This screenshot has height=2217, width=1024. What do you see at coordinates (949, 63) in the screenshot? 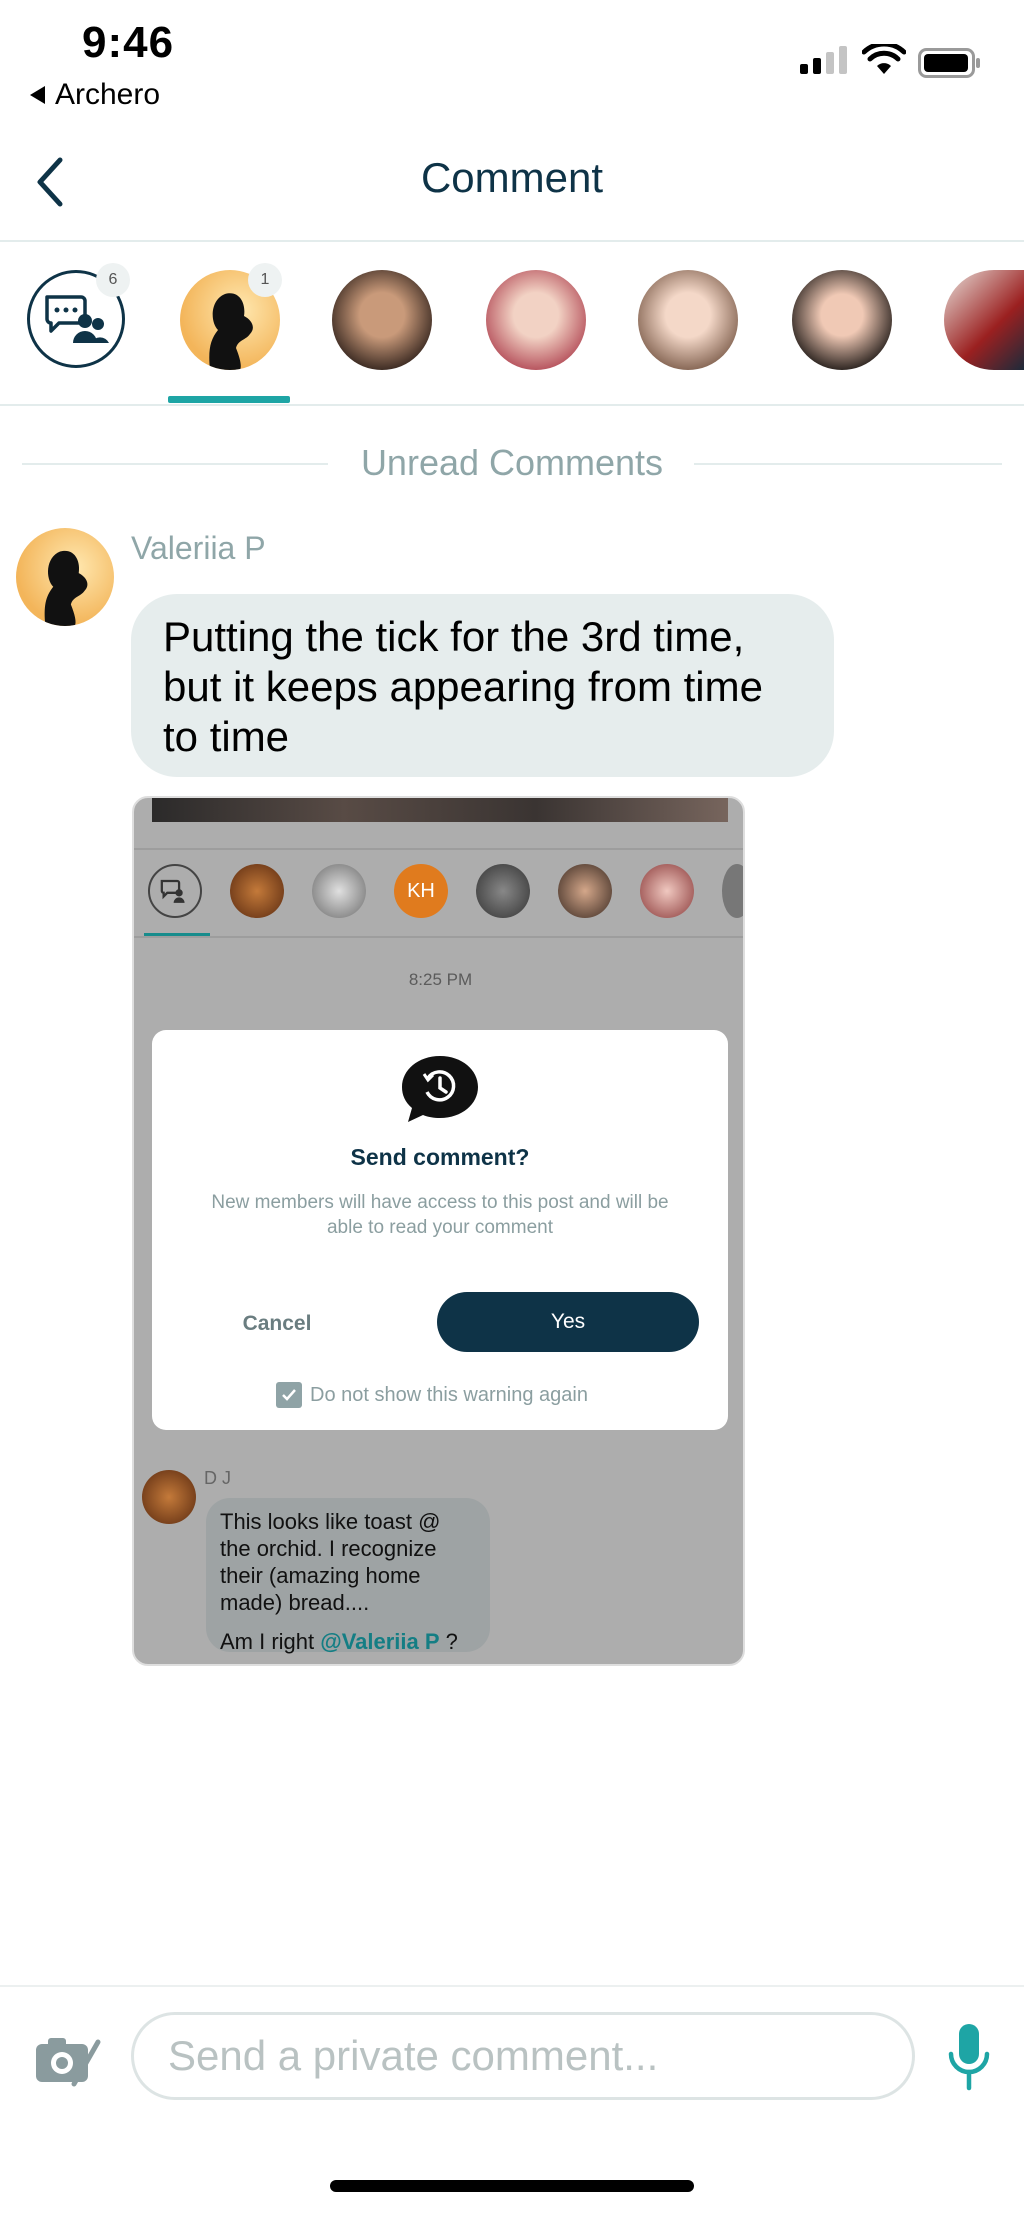
I see `battery-icon` at bounding box center [949, 63].